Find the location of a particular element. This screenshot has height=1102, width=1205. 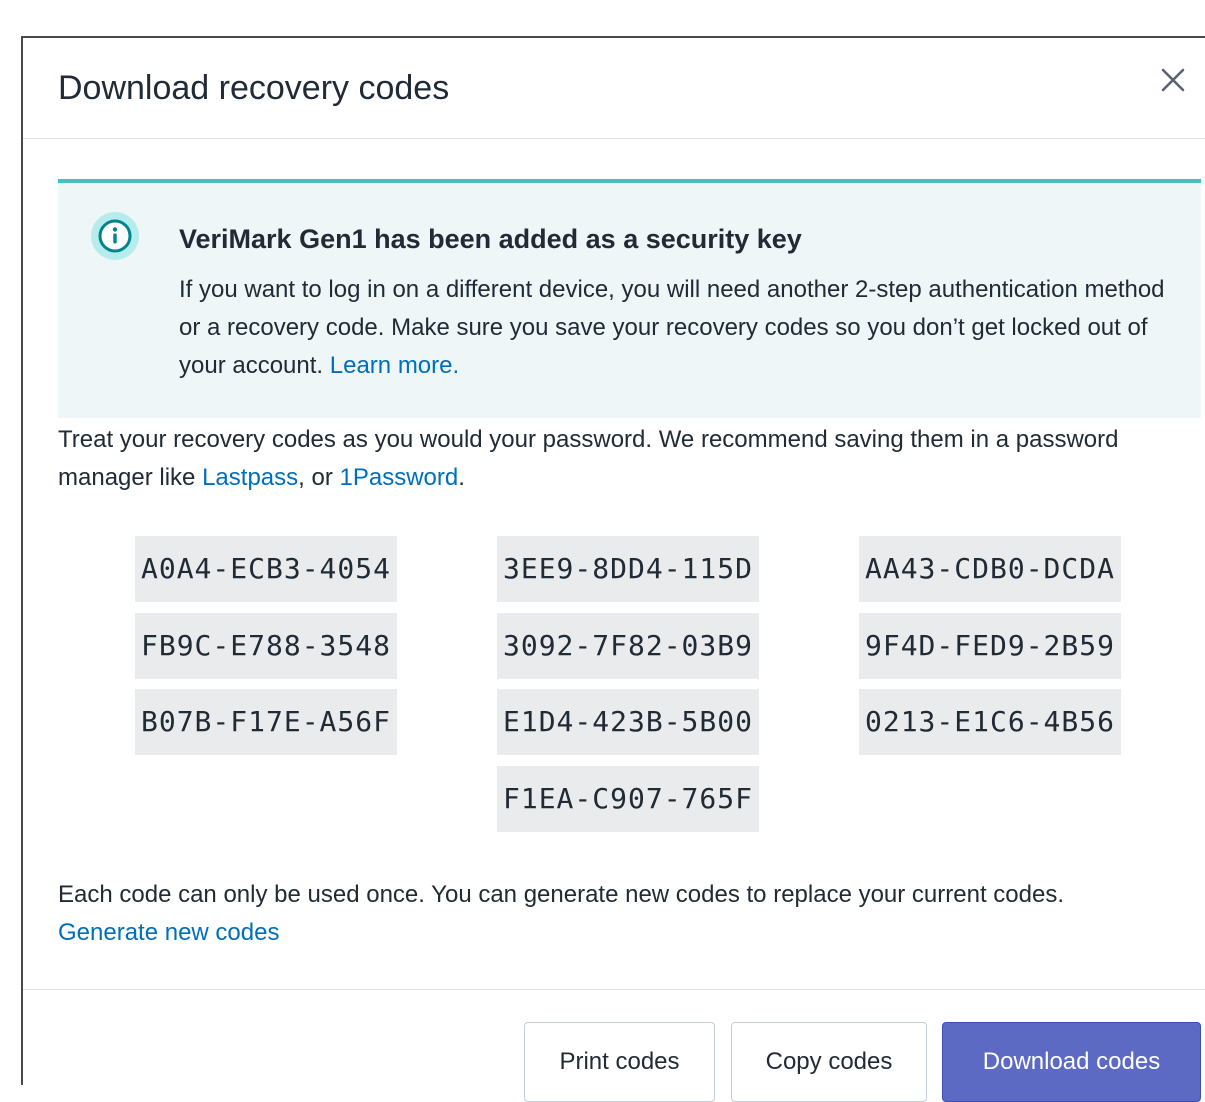

close-button is located at coordinates (1173, 80).